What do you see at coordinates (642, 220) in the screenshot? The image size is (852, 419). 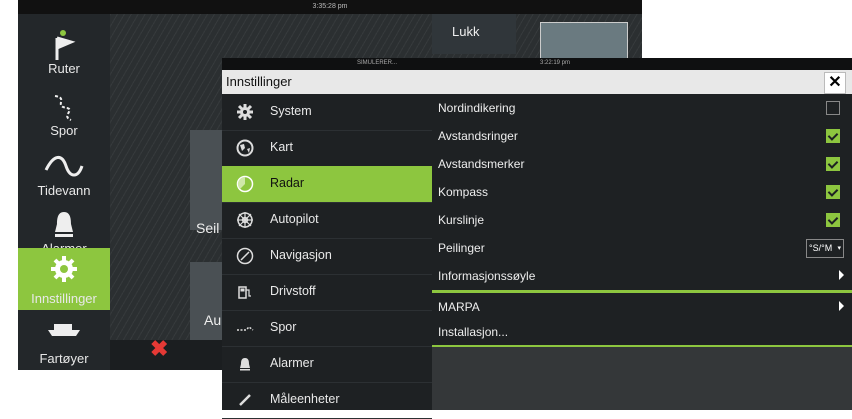 I see `setting-kurslinje: Kurslinje` at bounding box center [642, 220].